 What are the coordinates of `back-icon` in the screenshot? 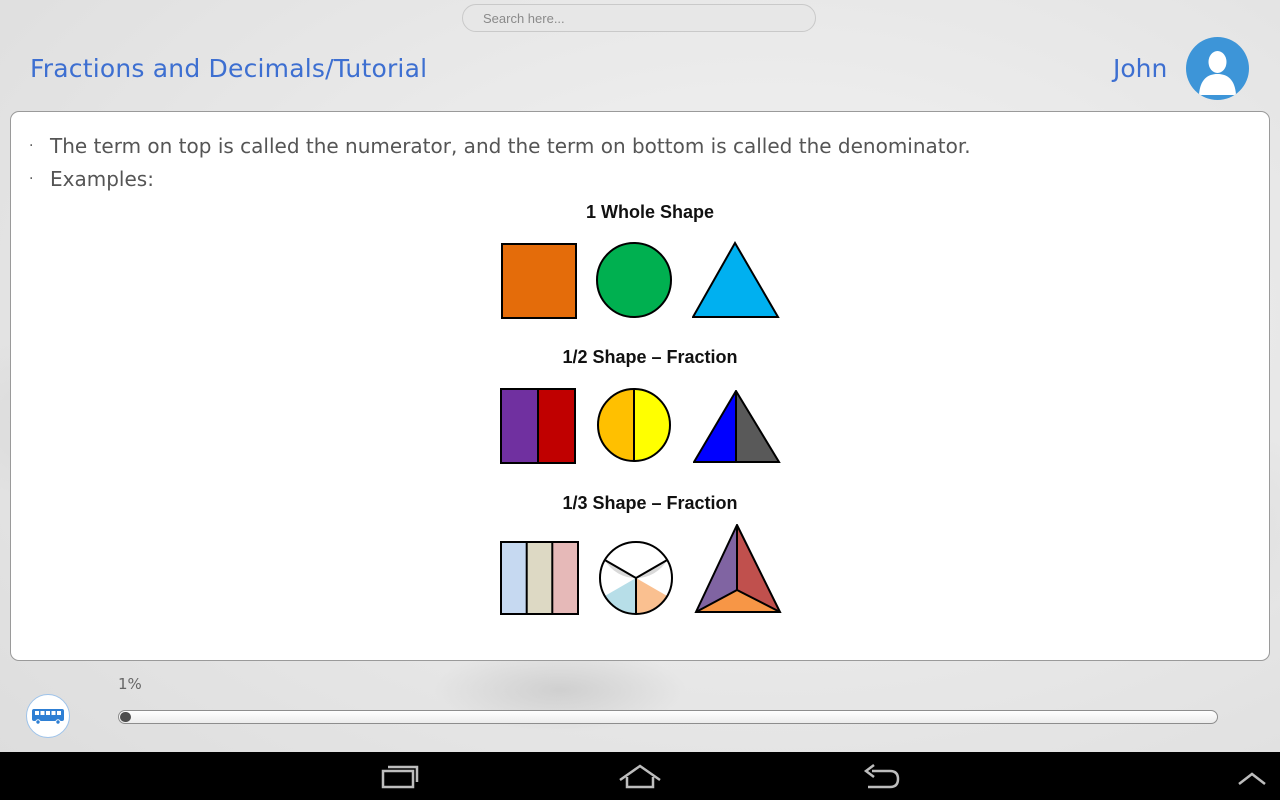 It's located at (881, 776).